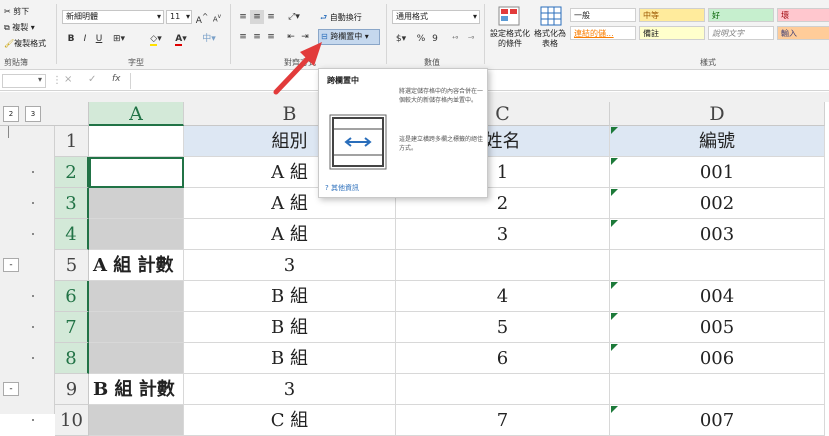 This screenshot has width=829, height=436. Describe the element at coordinates (341, 19) in the screenshot. I see `wrap-text-button: ⮐ 自動換行` at that location.